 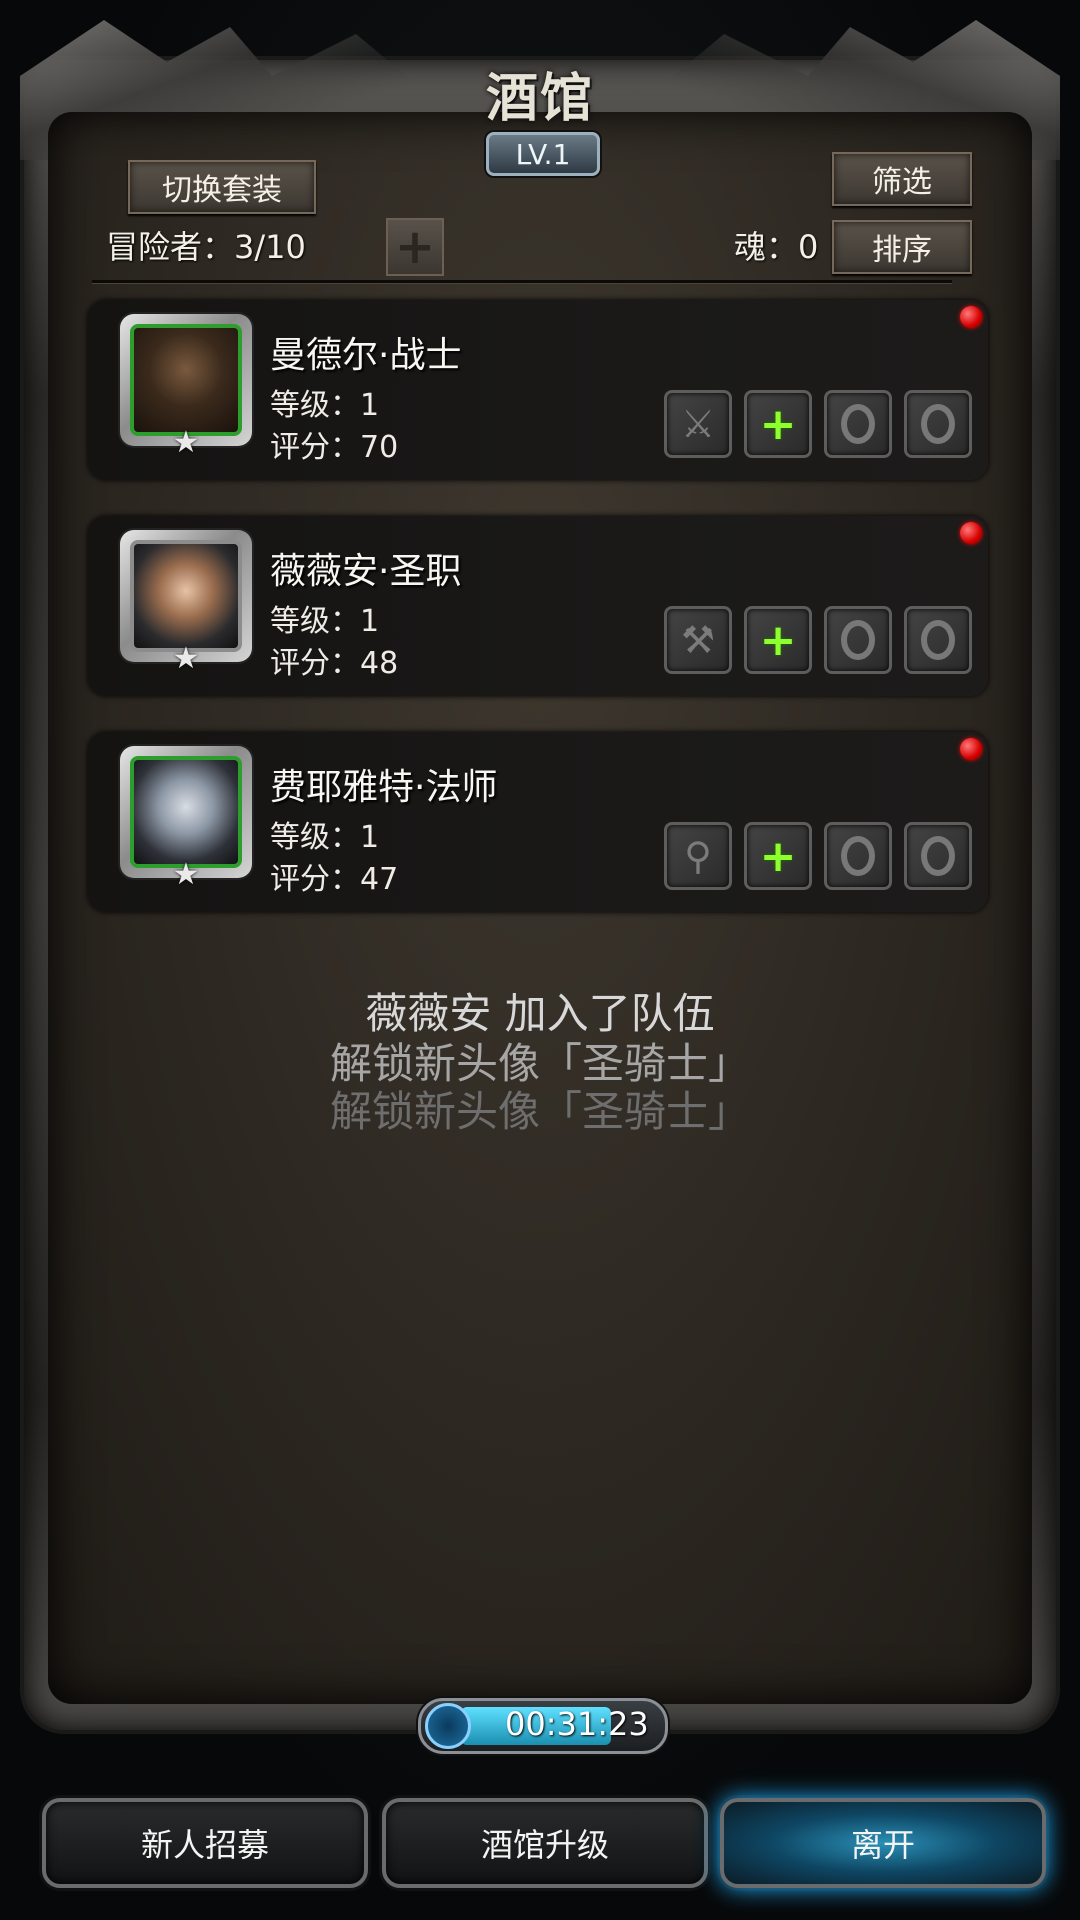 What do you see at coordinates (186, 596) in the screenshot?
I see `priest-portrait` at bounding box center [186, 596].